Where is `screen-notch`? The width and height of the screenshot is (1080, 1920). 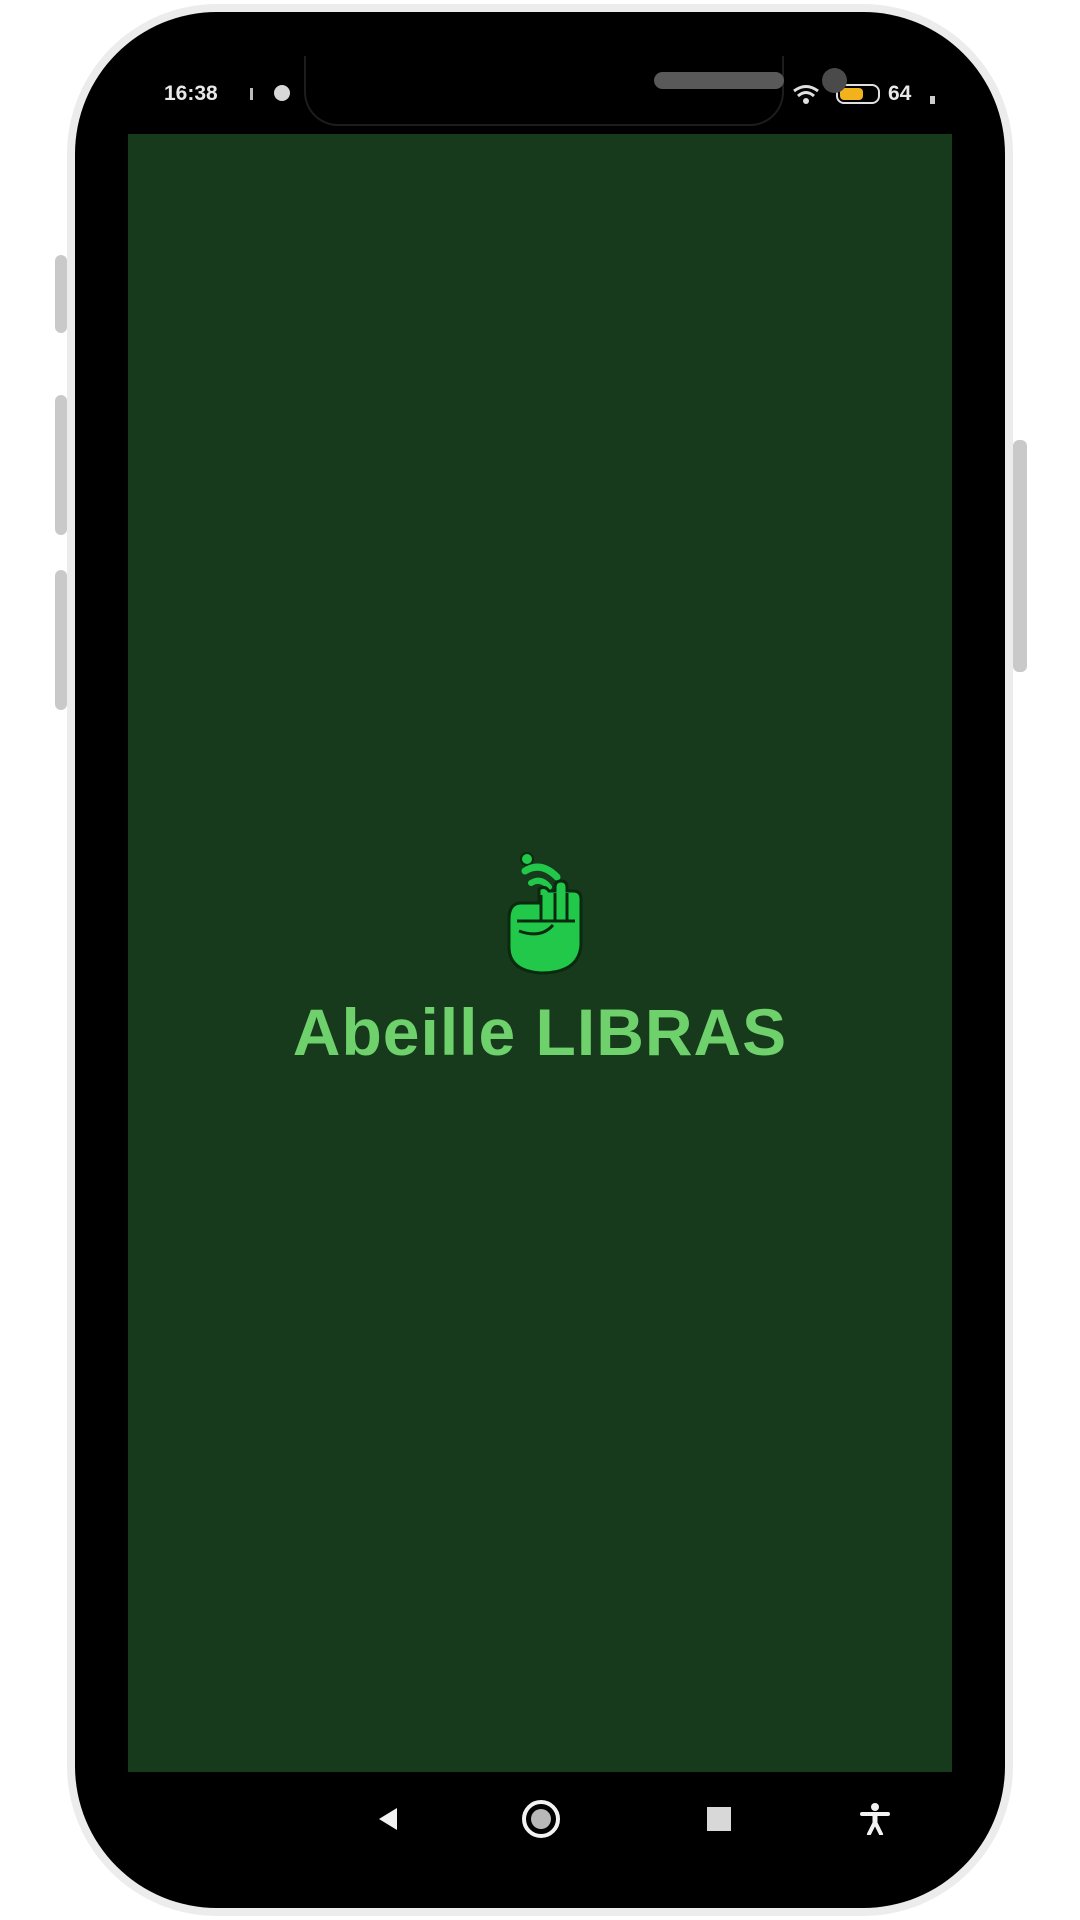
screen-notch is located at coordinates (575, 91).